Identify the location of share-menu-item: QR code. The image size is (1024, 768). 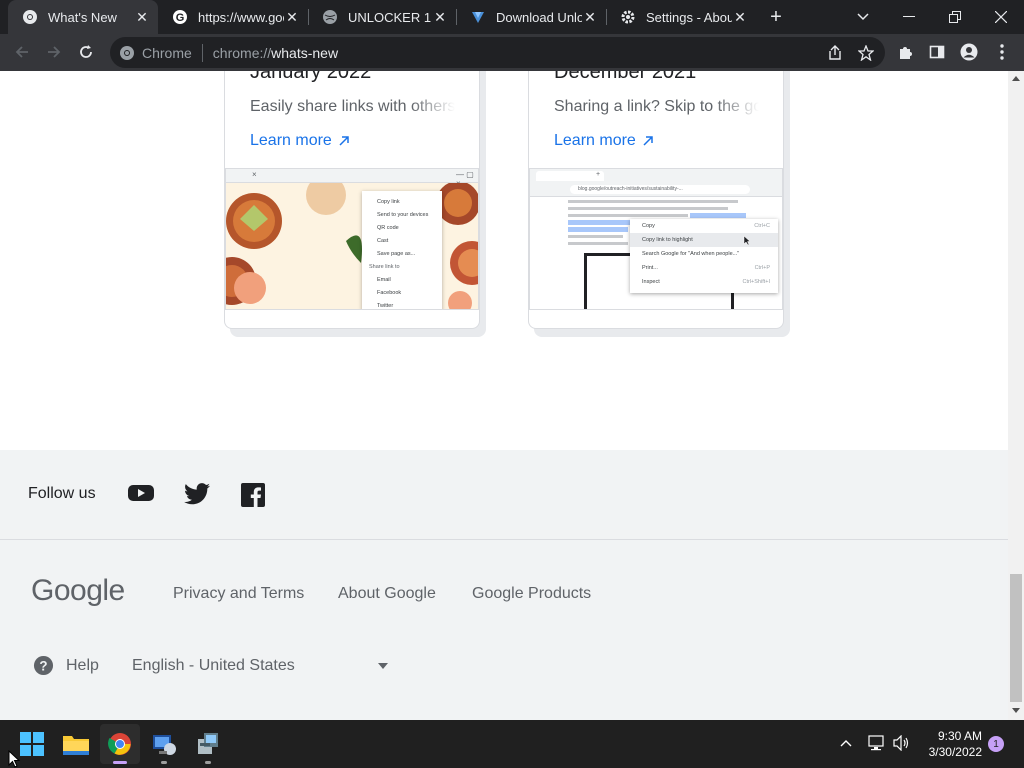
(388, 228).